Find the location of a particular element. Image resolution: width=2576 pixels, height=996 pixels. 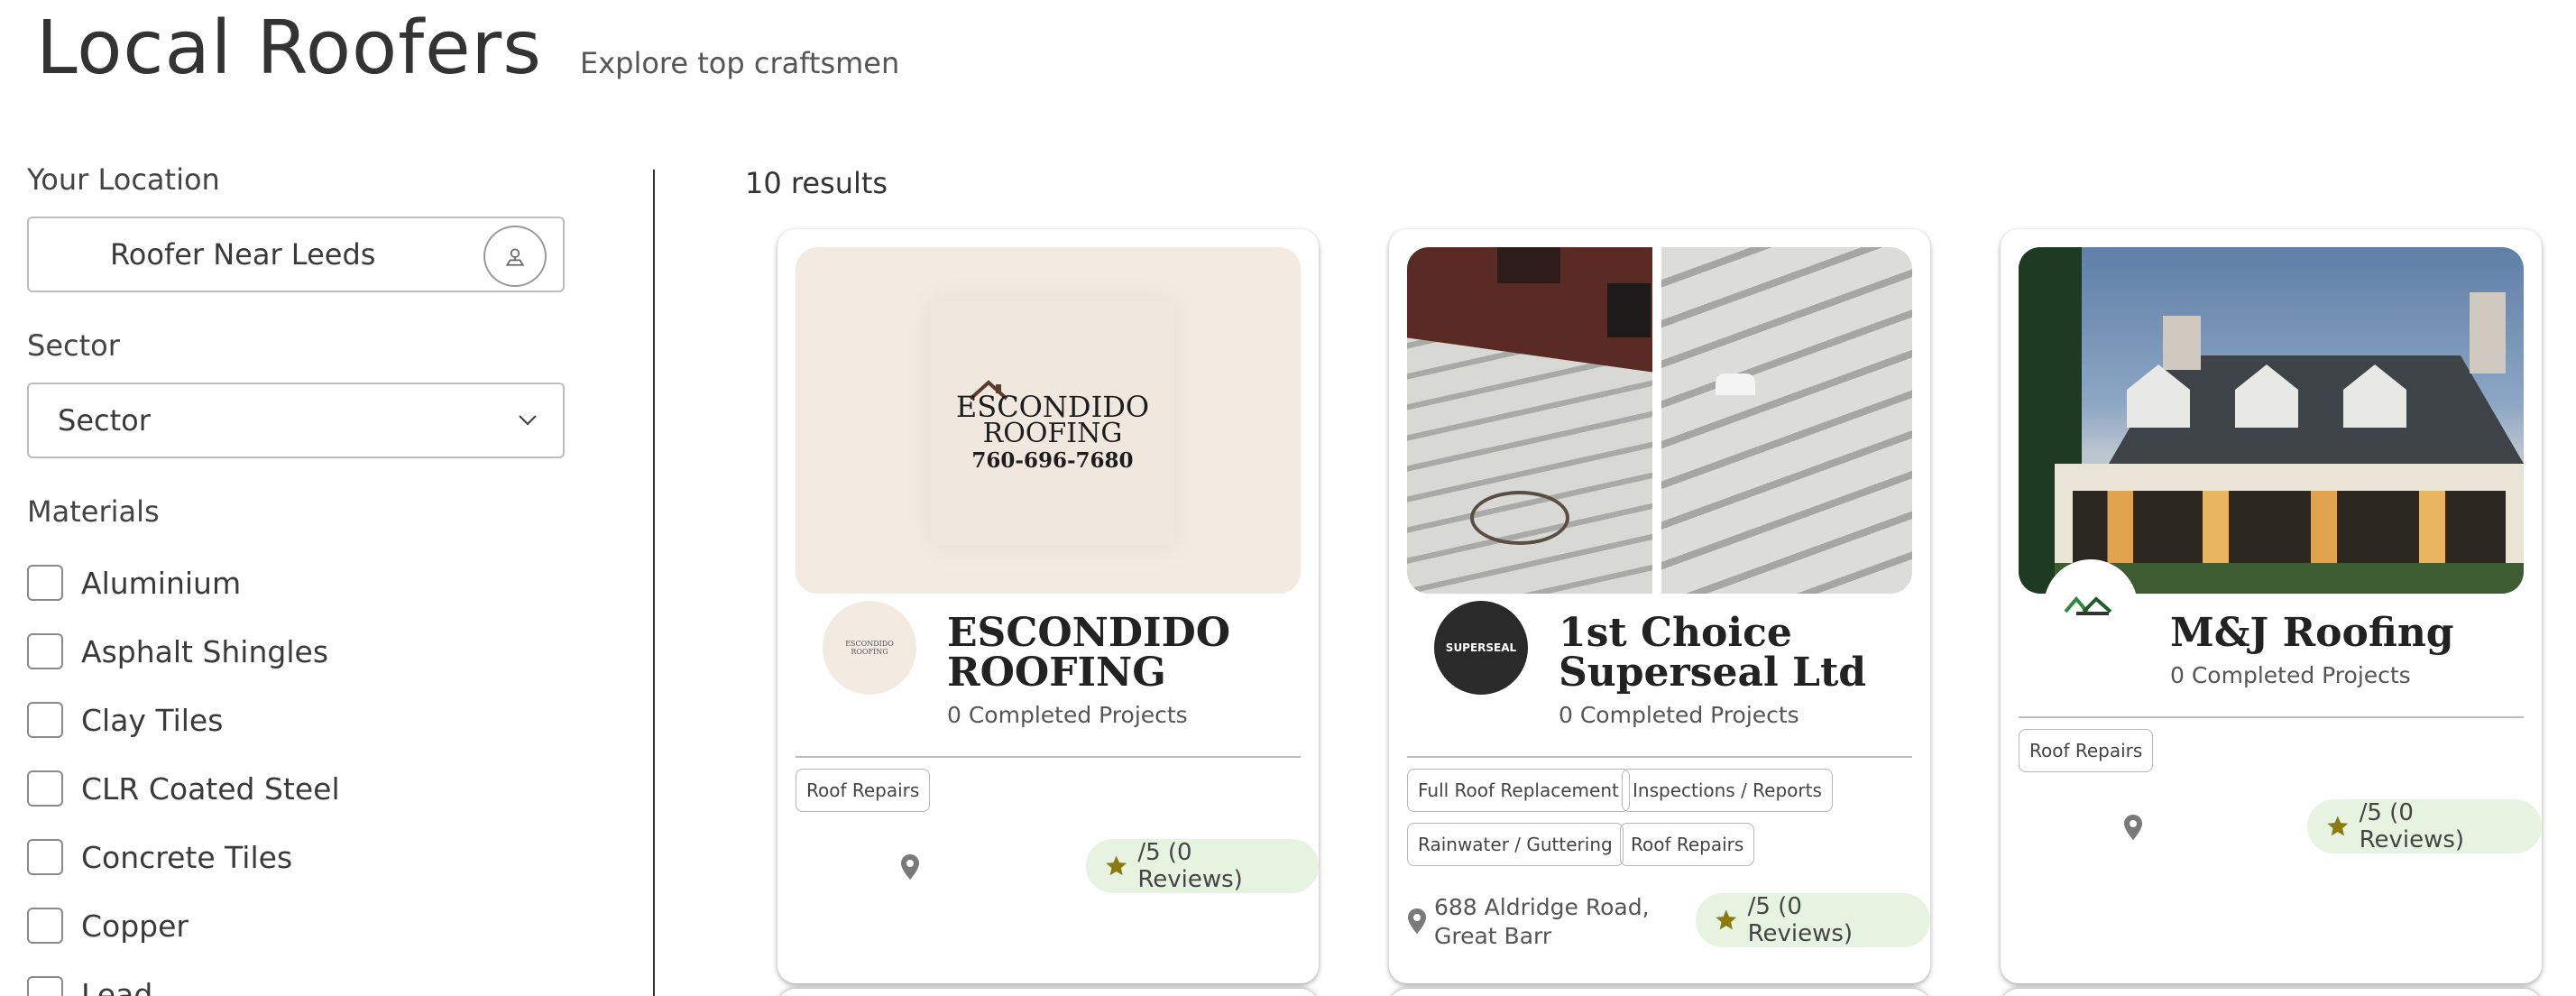

material-label: Aluminium is located at coordinates (161, 583).